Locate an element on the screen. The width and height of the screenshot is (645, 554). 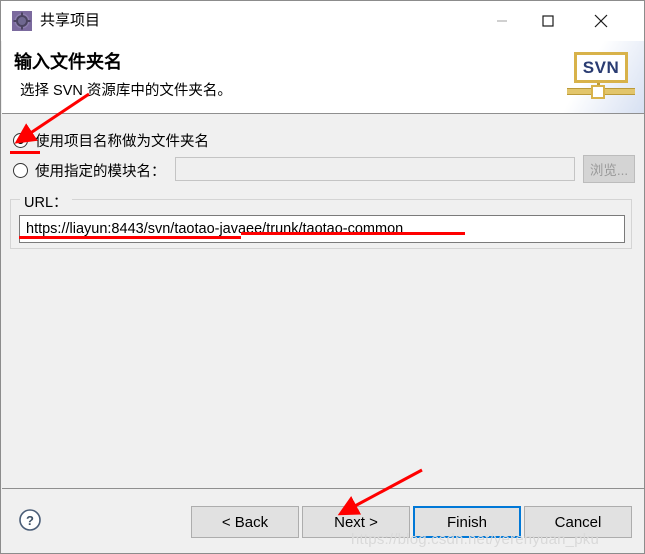
radio-option-use-project-name: 使用项目名称做为文件夹名 is located at coordinates (111, 140).